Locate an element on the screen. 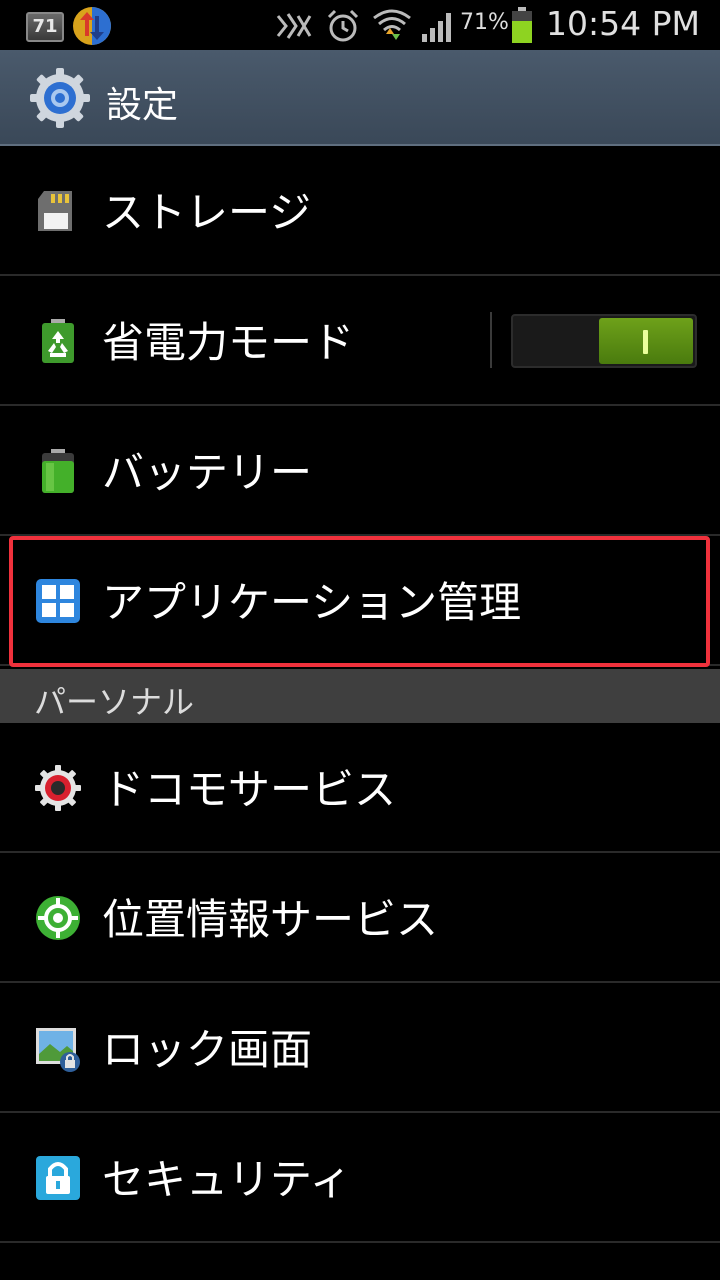 The width and height of the screenshot is (720, 1280). list-item-app-manager: アプリケーション管理 is located at coordinates (360, 601).